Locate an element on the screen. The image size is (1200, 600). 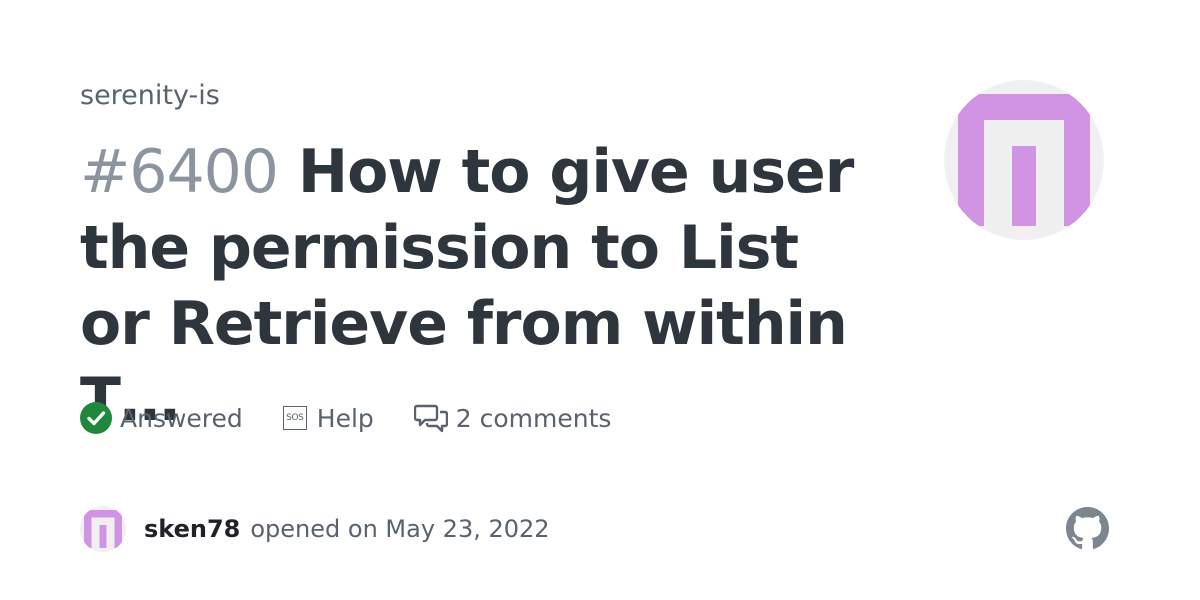
issue-meta: Answered SOS Help 2 comments is located at coordinates (365, 418).